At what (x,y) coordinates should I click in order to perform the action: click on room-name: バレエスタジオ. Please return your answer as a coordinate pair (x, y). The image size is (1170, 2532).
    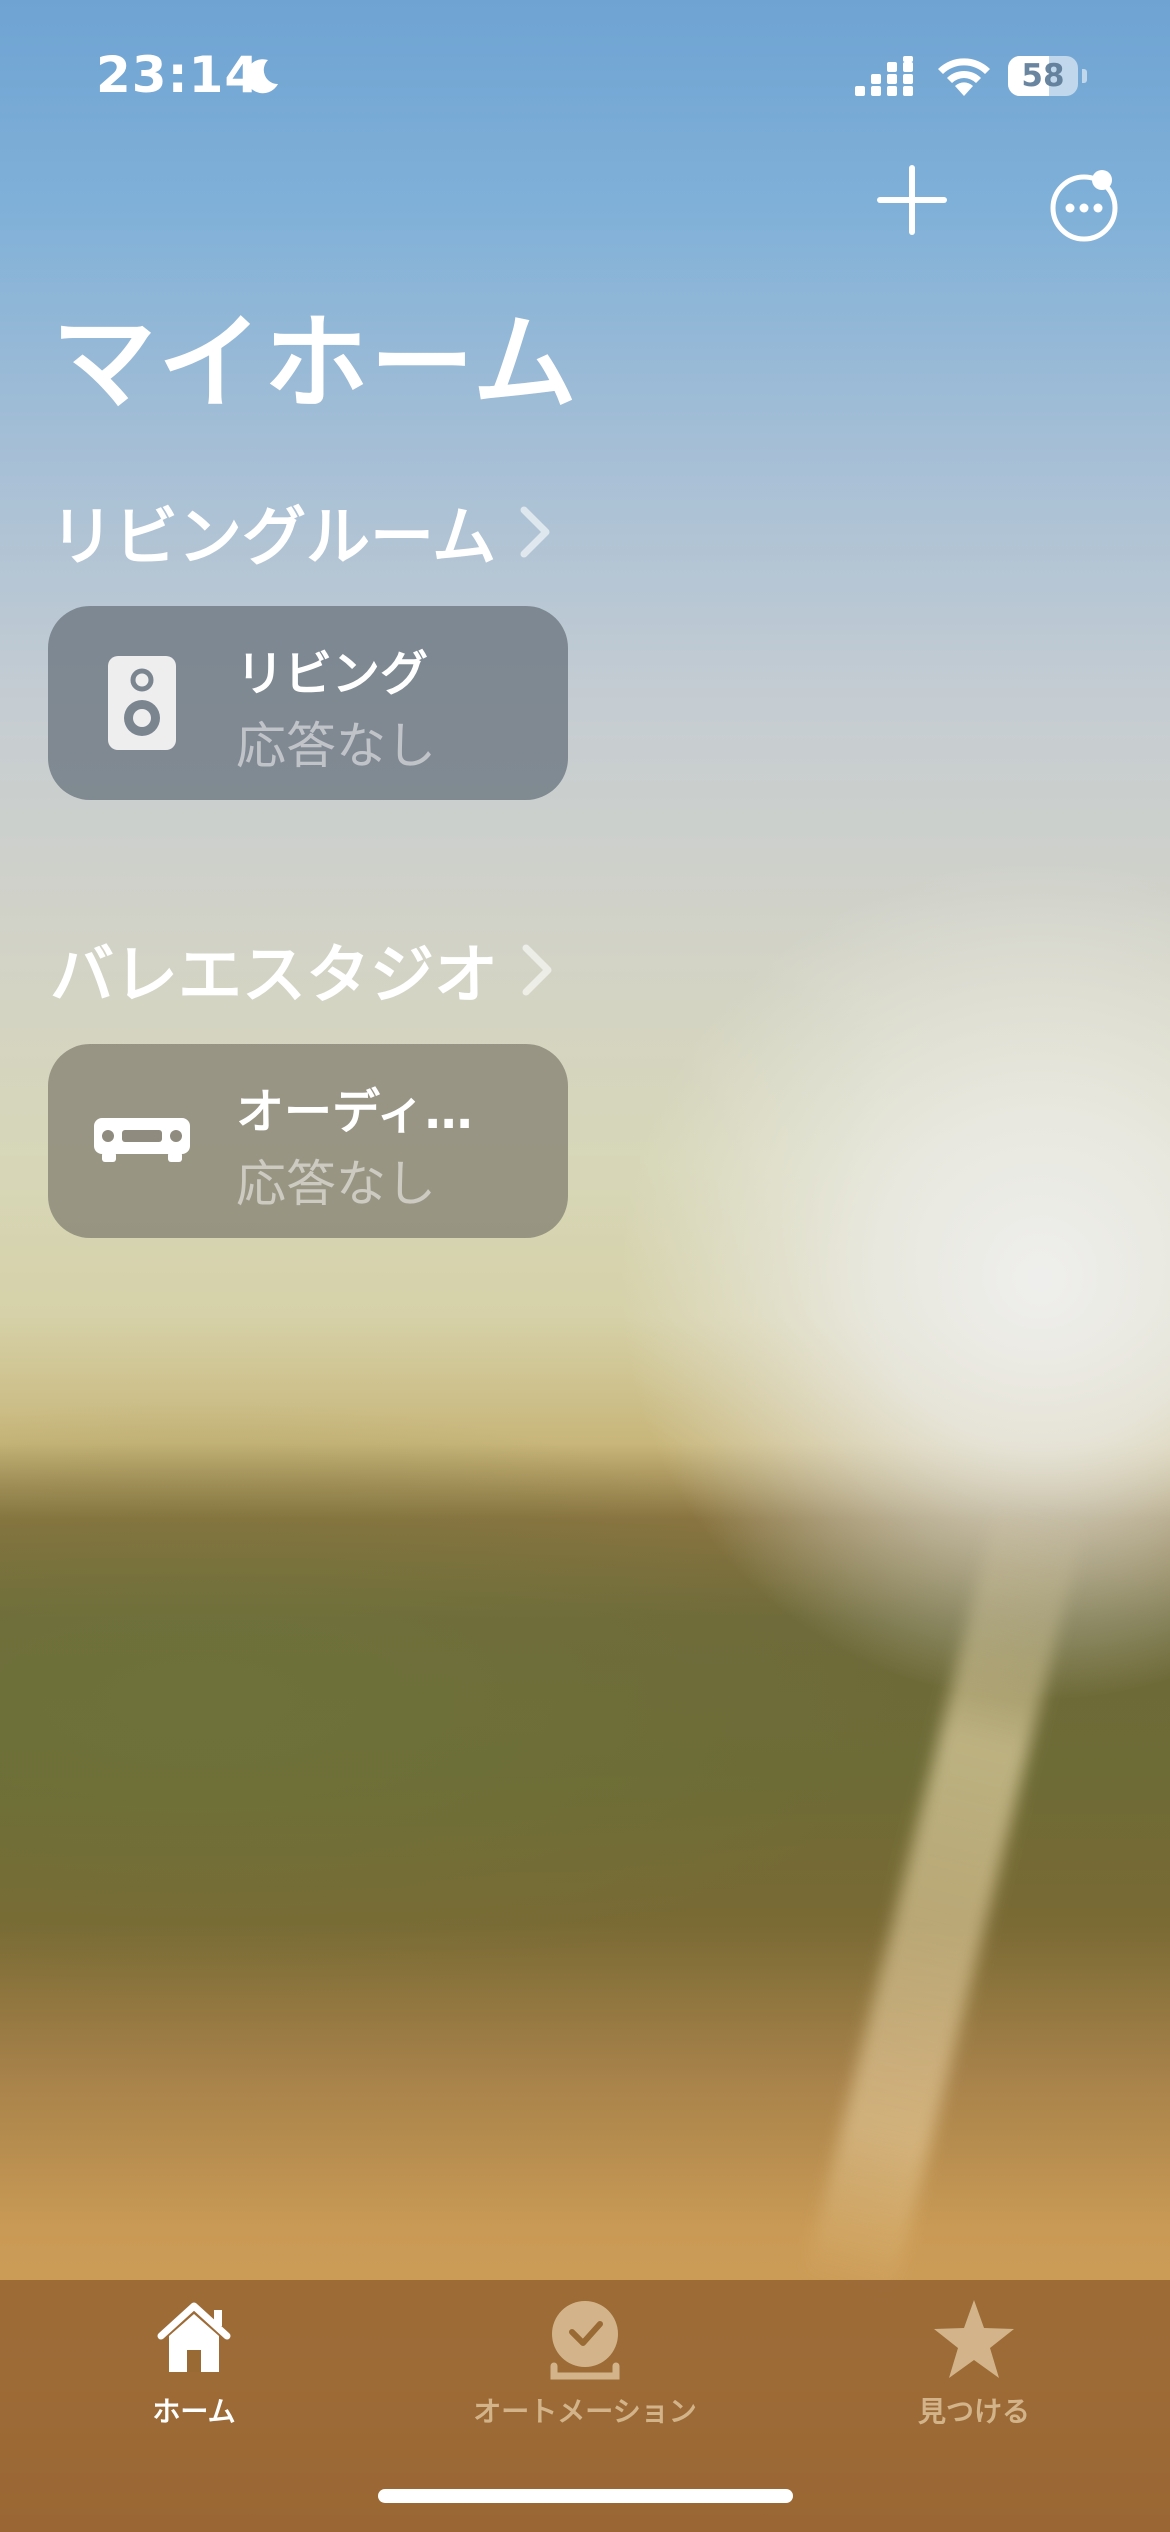
    Looking at the image, I should click on (274, 976).